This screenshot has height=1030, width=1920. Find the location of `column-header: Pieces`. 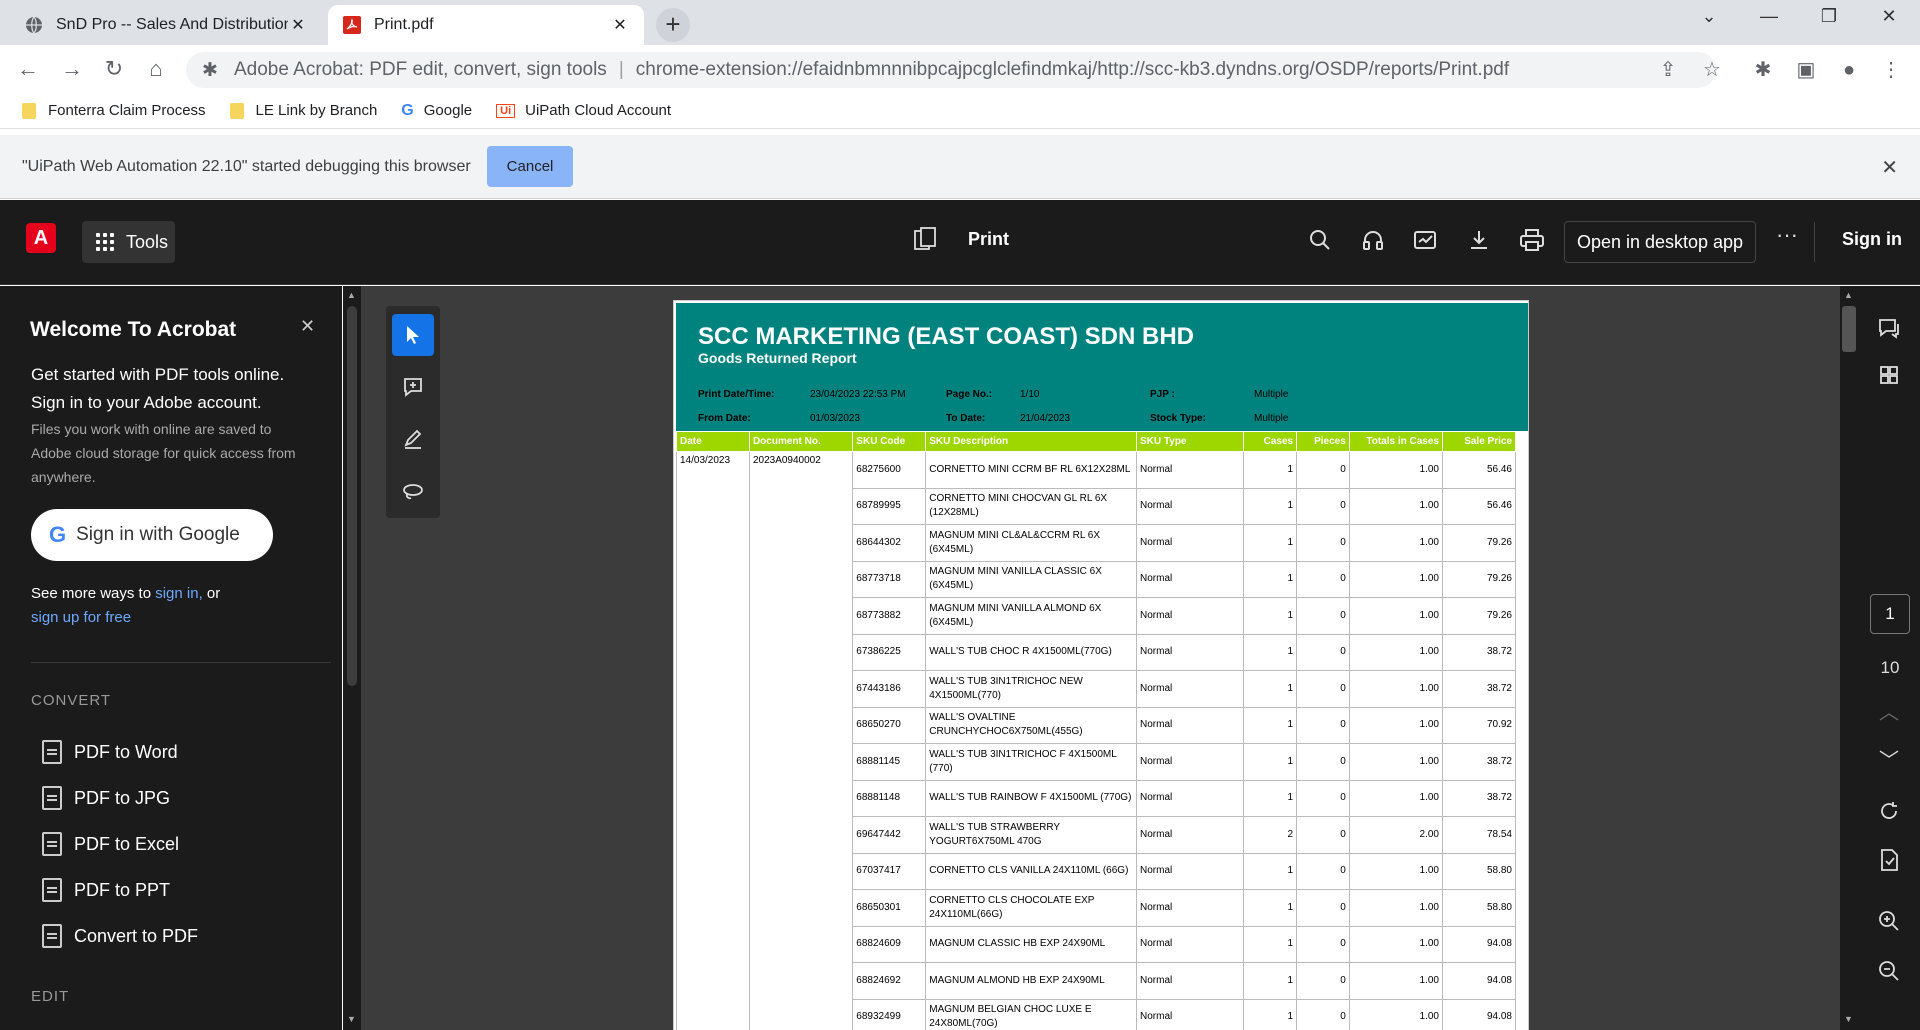

column-header: Pieces is located at coordinates (1323, 441).